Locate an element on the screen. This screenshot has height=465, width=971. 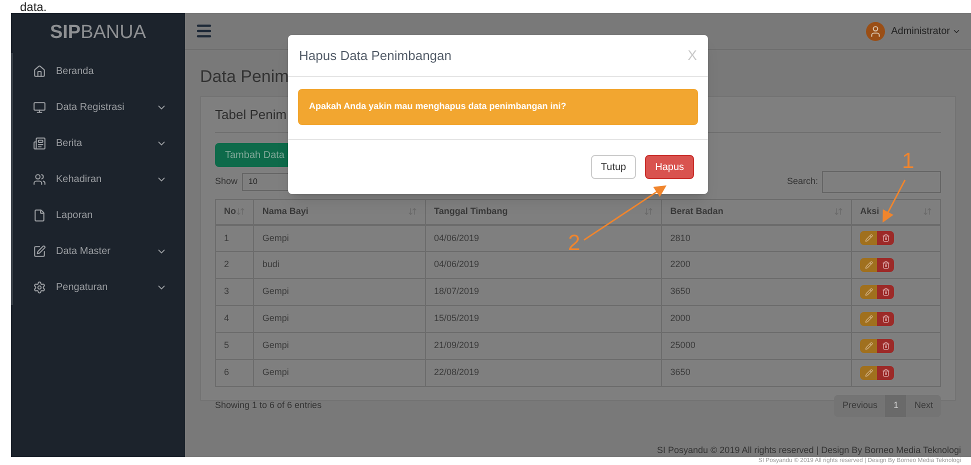
user-avatar-icon is located at coordinates (876, 31).